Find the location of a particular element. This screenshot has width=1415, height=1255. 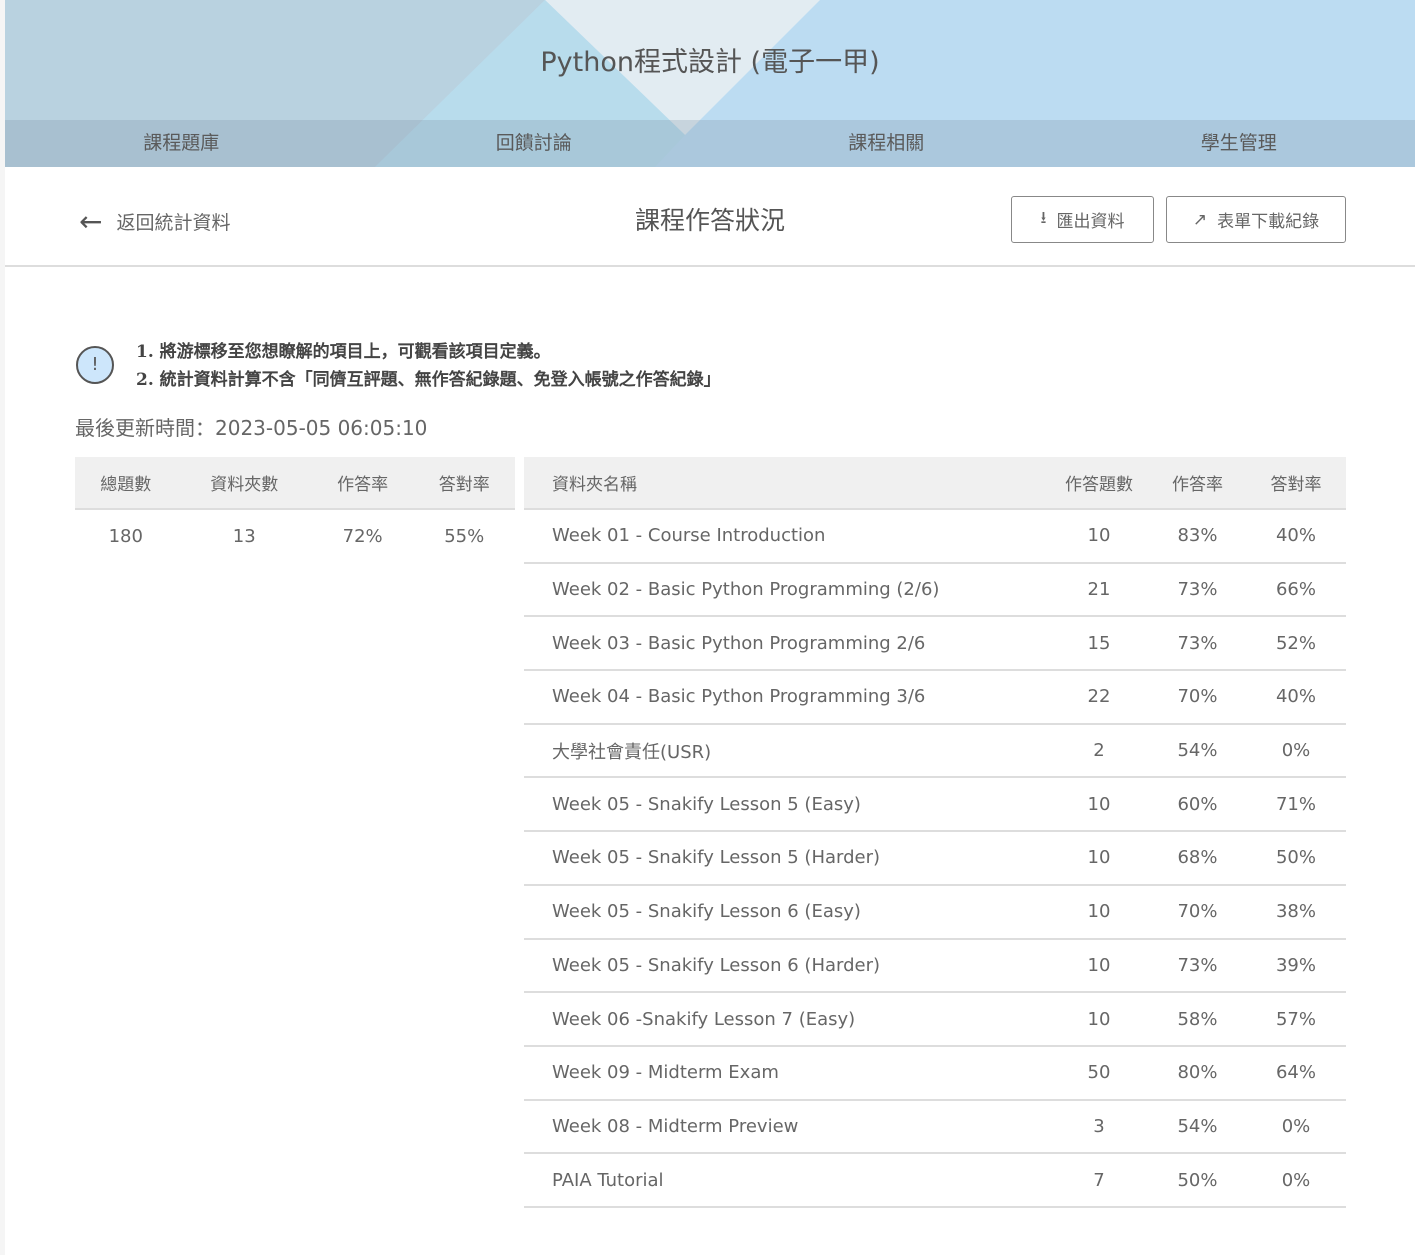

summary-table: 總題數 資料夾數 作答率 答對率 180 13 72% 55% is located at coordinates (295, 510).